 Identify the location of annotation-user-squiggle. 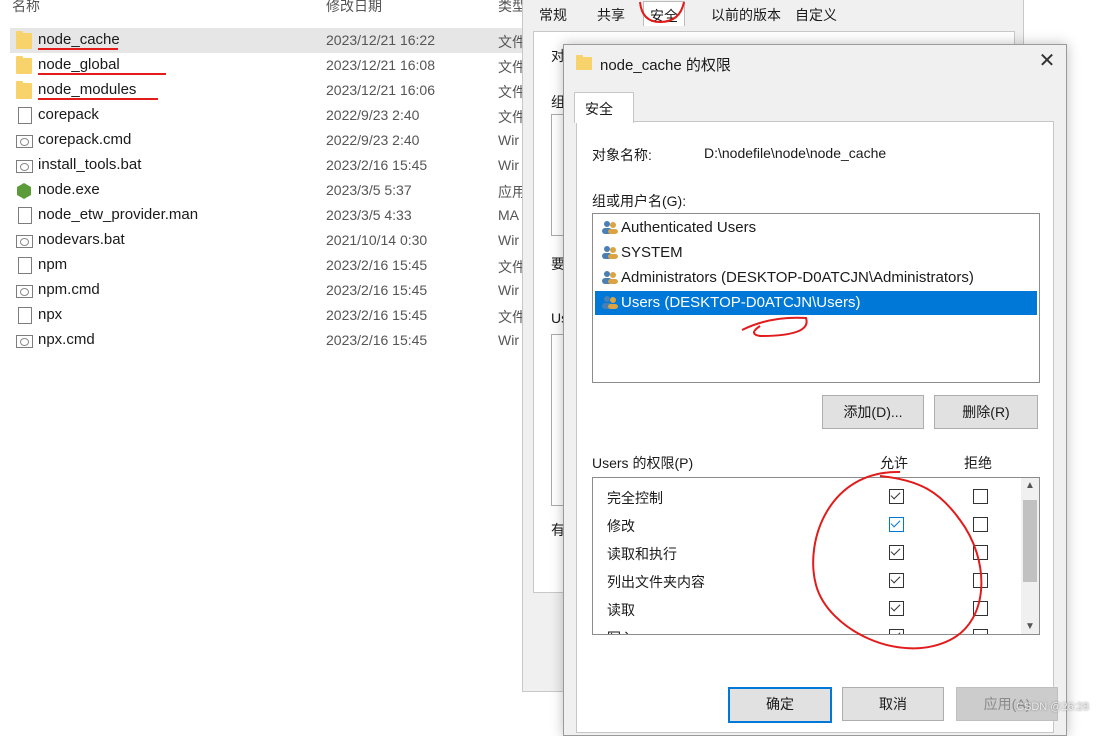
(774, 327).